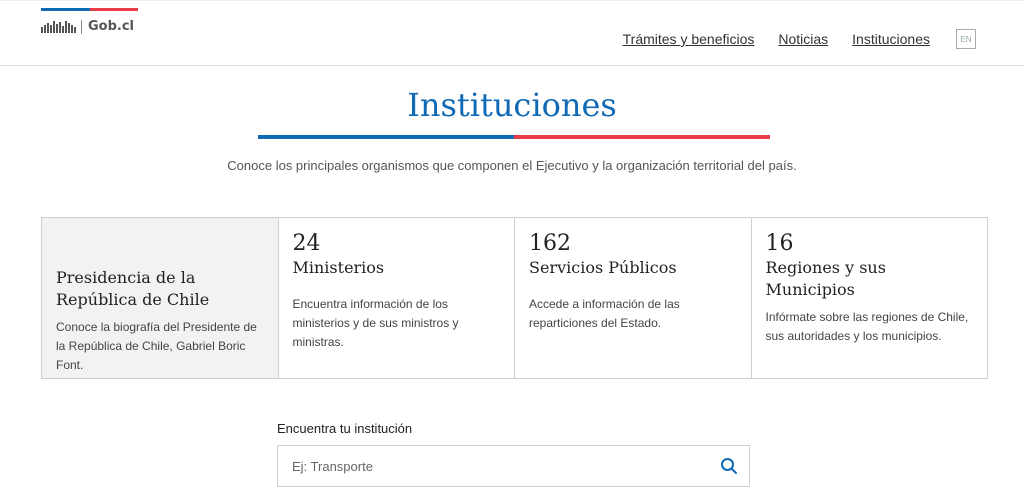 The height and width of the screenshot is (503, 1024). What do you see at coordinates (512, 105) in the screenshot?
I see `page-title: Instituciones` at bounding box center [512, 105].